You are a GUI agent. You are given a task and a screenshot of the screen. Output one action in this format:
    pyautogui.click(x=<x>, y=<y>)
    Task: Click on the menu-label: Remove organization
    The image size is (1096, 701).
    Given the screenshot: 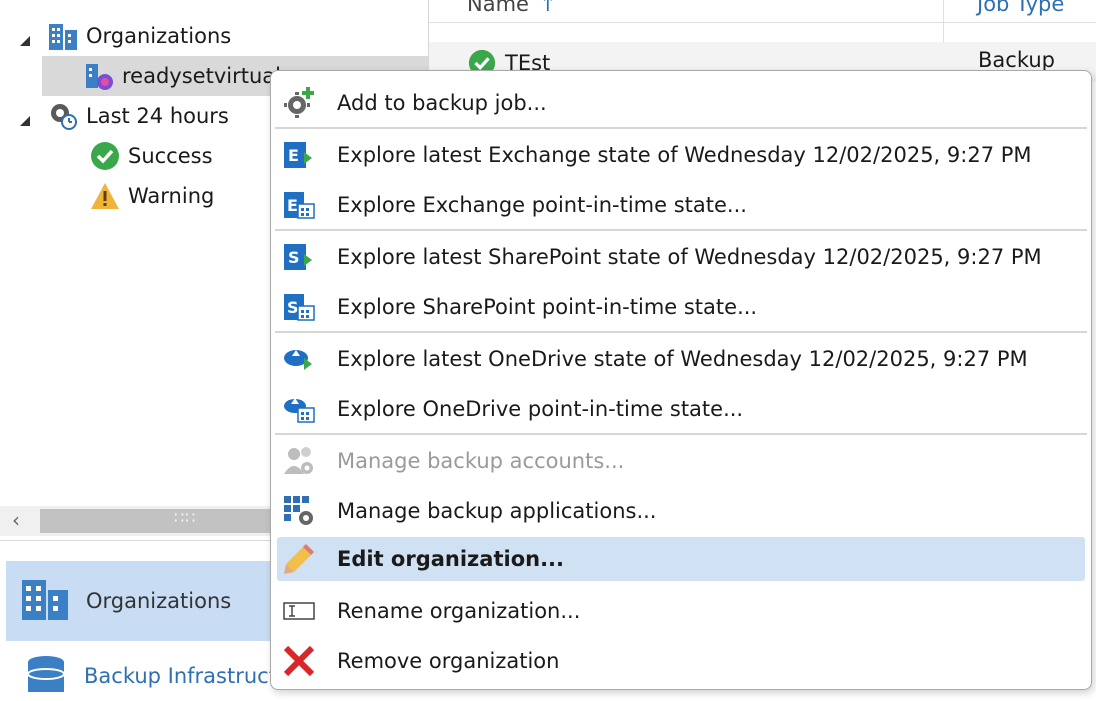 What is the action you would take?
    pyautogui.click(x=448, y=661)
    